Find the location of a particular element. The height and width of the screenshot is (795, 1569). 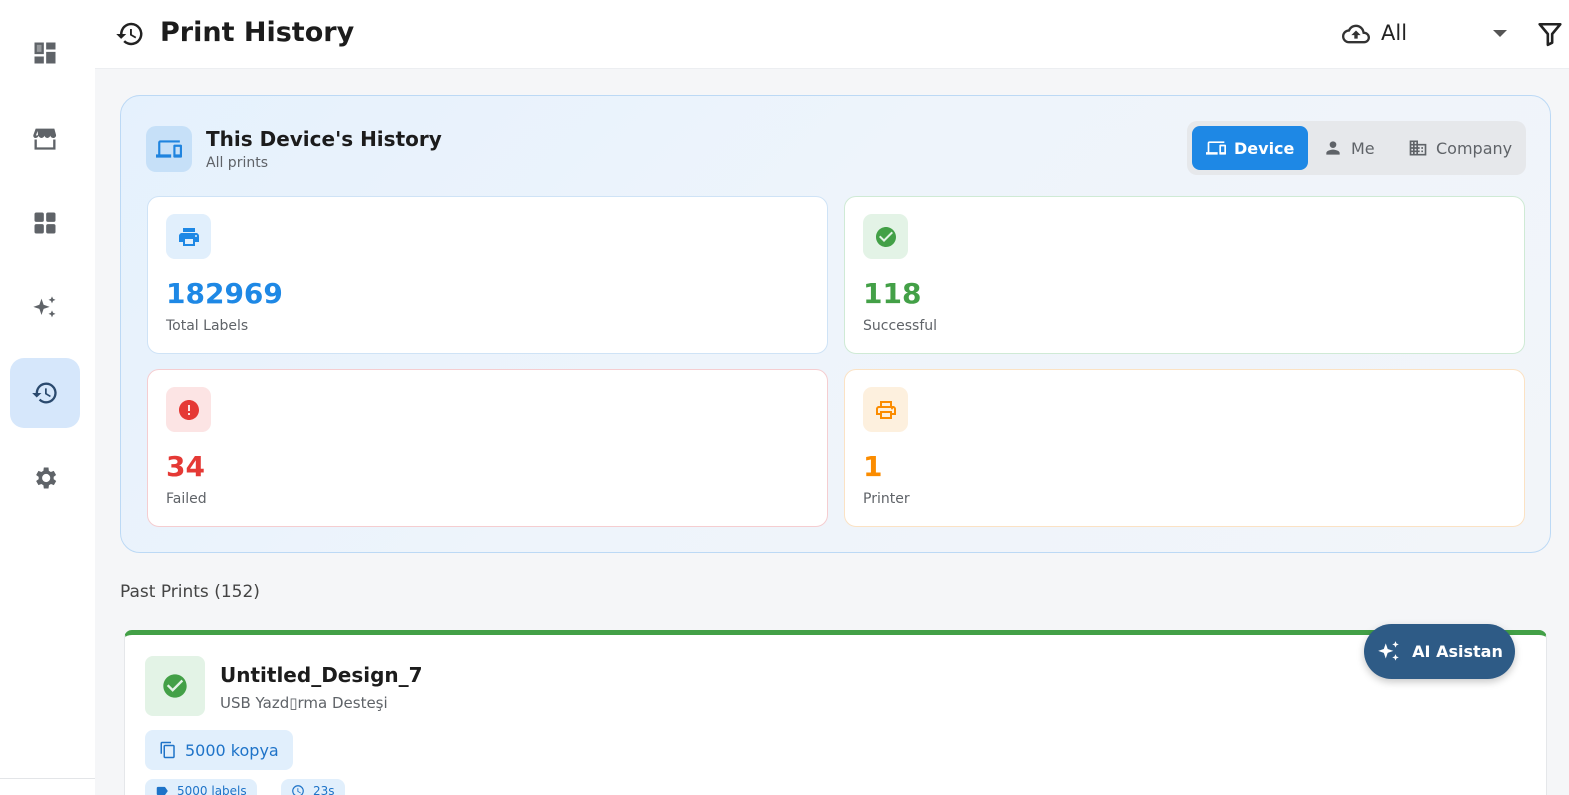

sidebar-item-settings is located at coordinates (45, 478).